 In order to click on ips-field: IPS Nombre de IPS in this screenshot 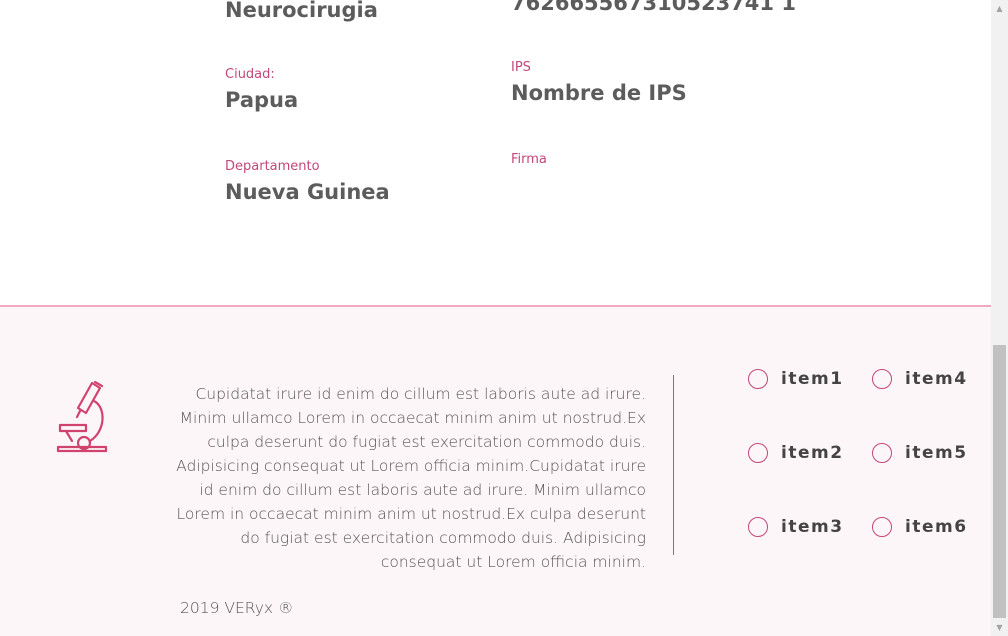, I will do `click(599, 83)`.